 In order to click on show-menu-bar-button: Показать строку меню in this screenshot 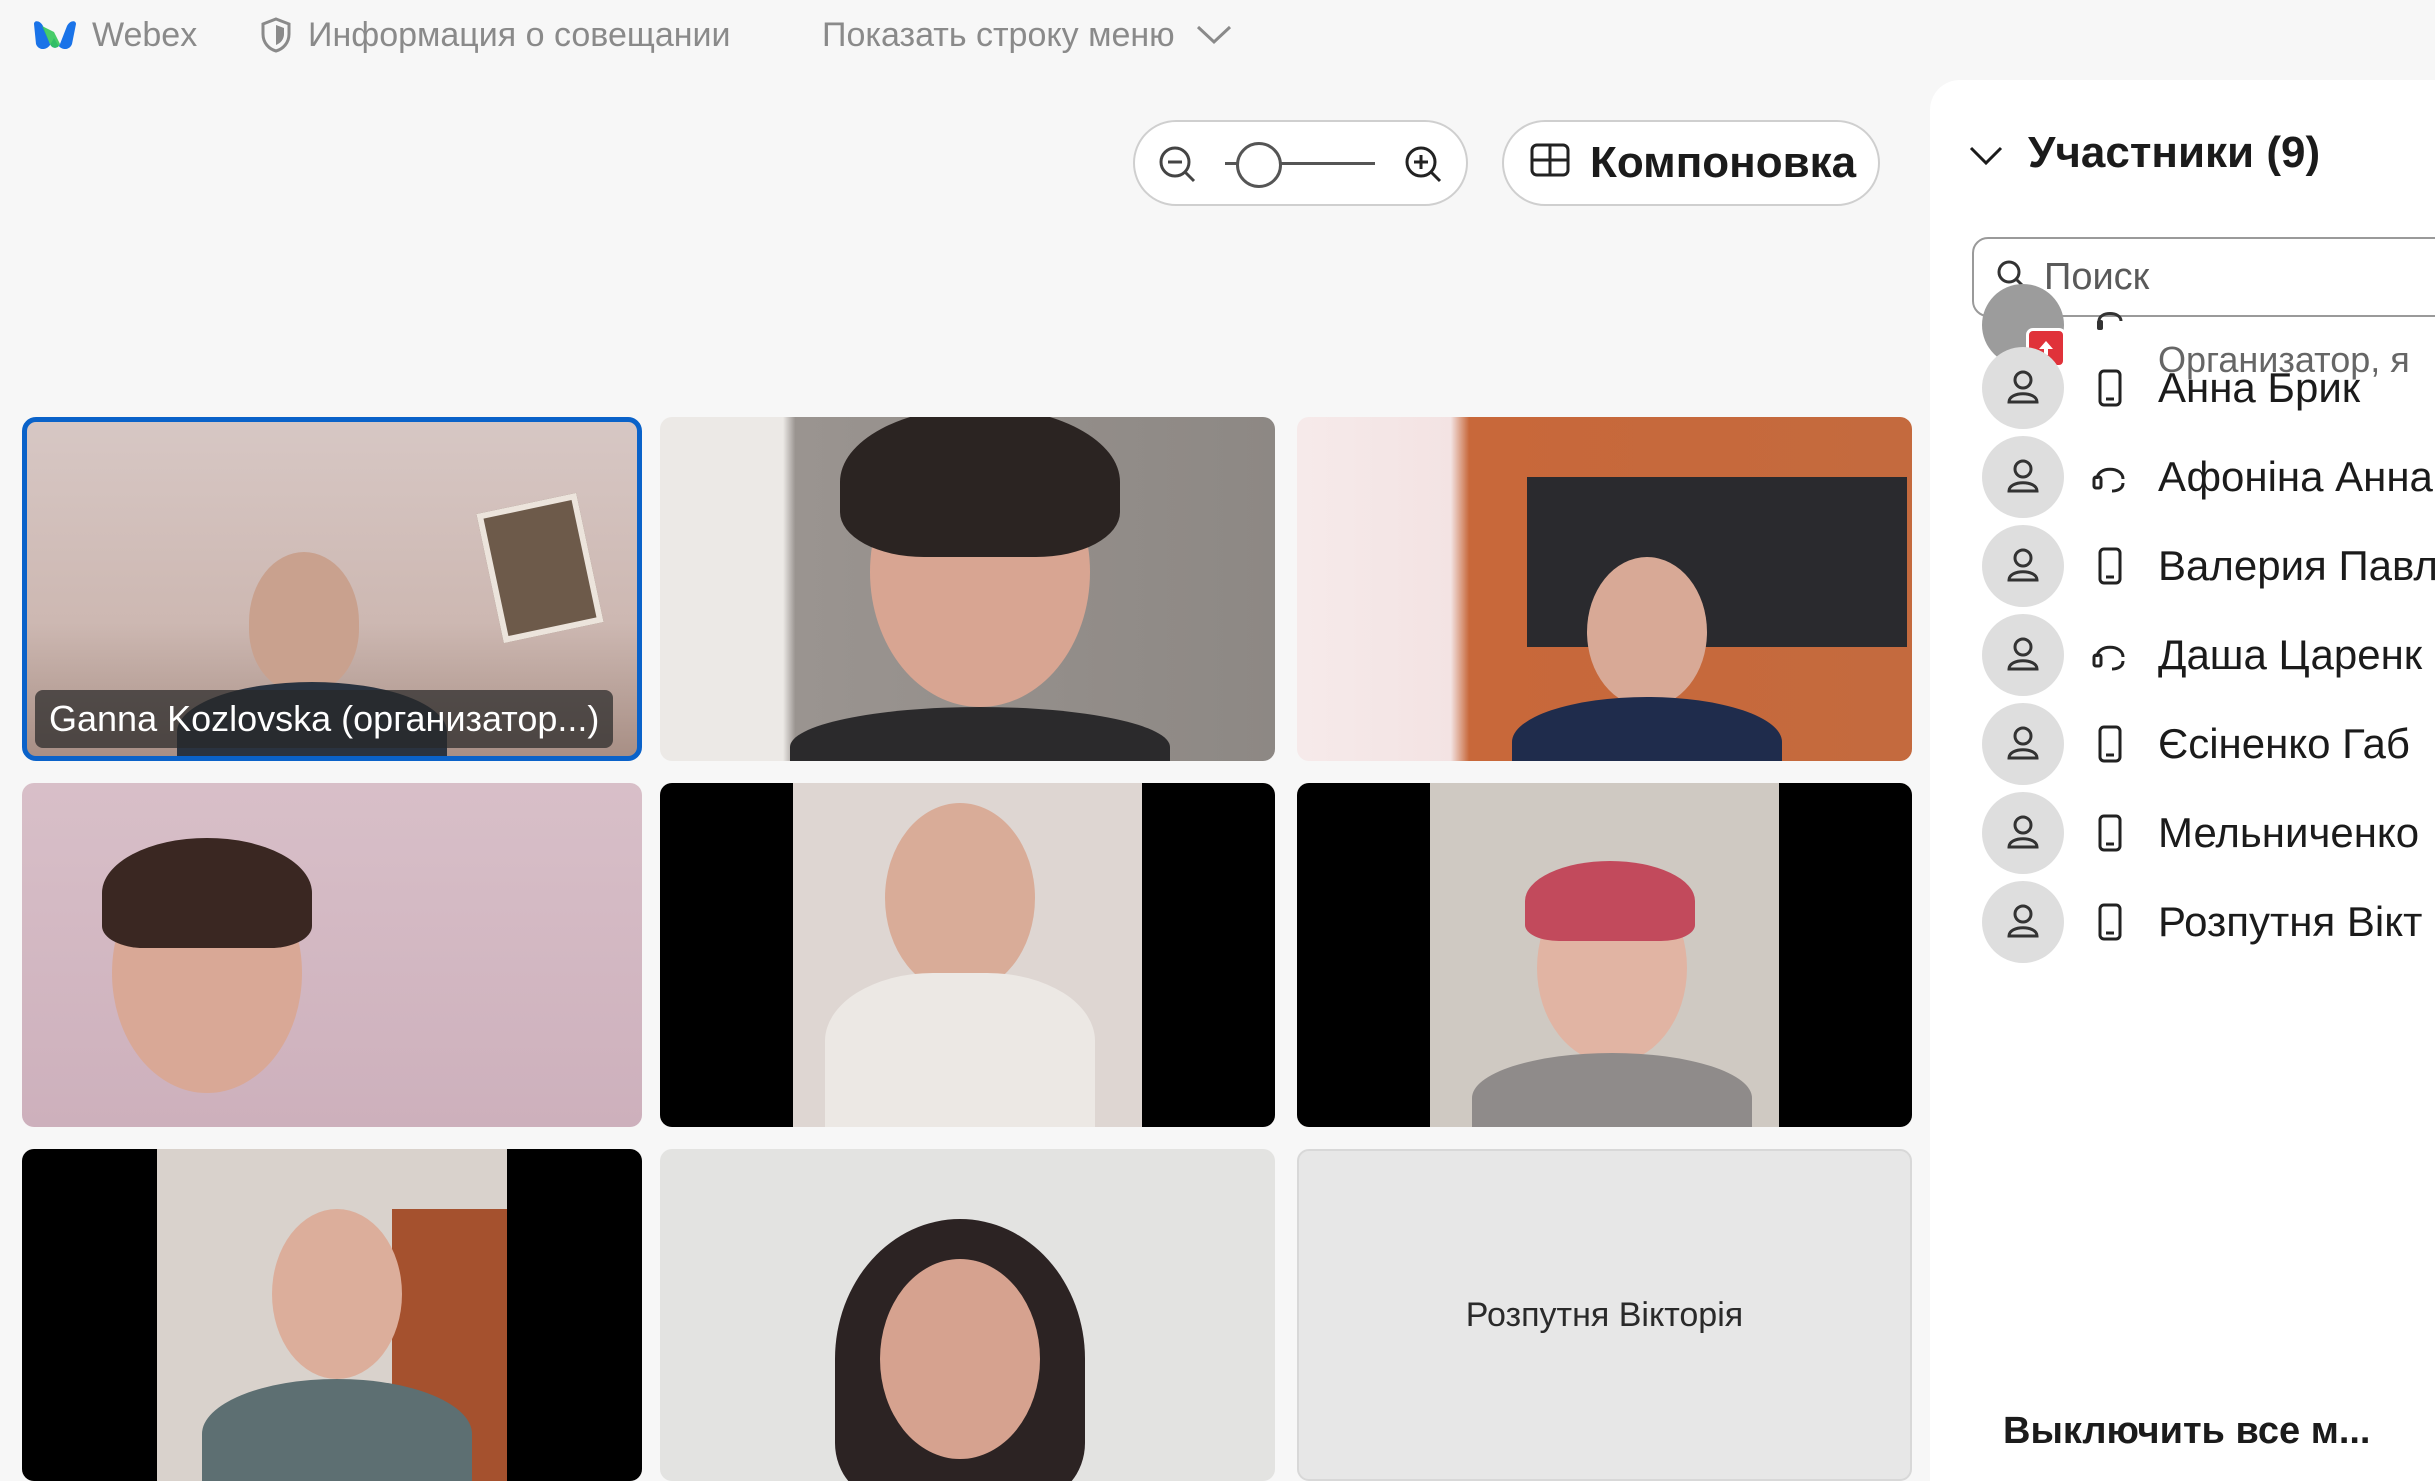, I will do `click(1027, 35)`.